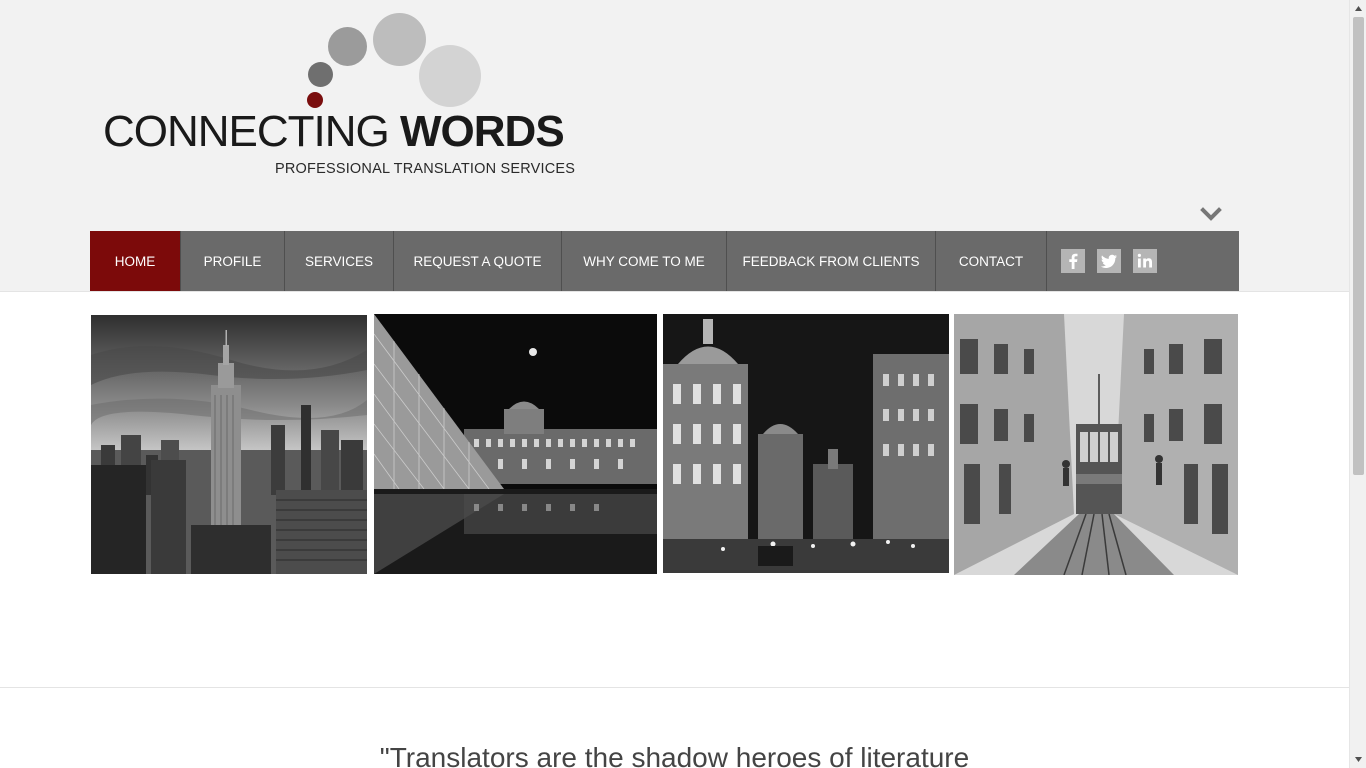 The width and height of the screenshot is (1366, 768). Describe the element at coordinates (399, 39) in the screenshot. I see `logo-dot-light` at that location.